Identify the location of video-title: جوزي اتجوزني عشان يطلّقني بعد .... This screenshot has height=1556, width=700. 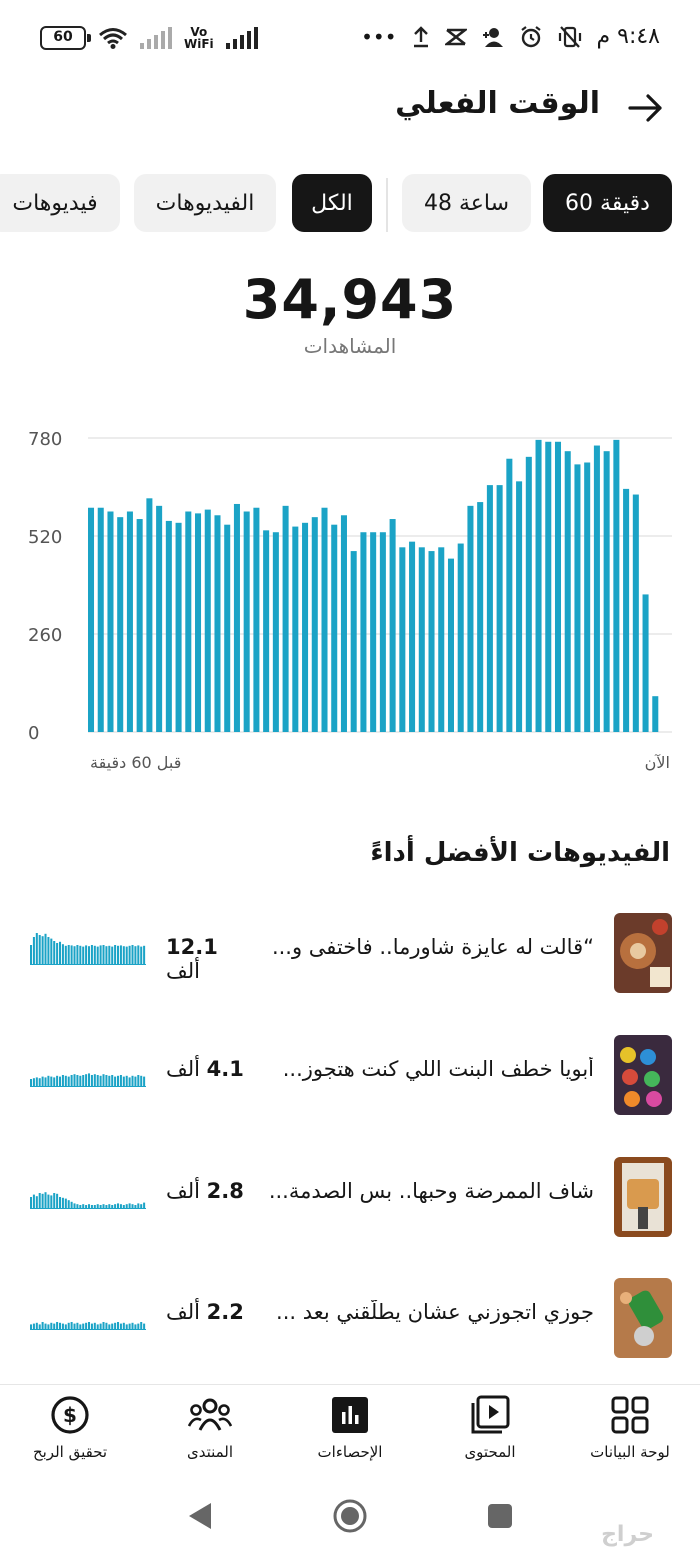
(435, 1312).